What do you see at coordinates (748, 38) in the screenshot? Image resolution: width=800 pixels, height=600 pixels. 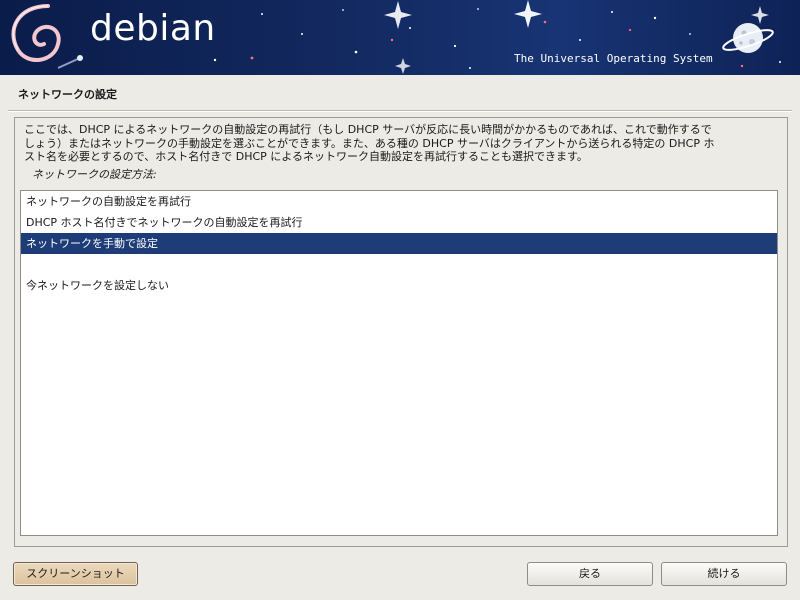 I see `planet-icon` at bounding box center [748, 38].